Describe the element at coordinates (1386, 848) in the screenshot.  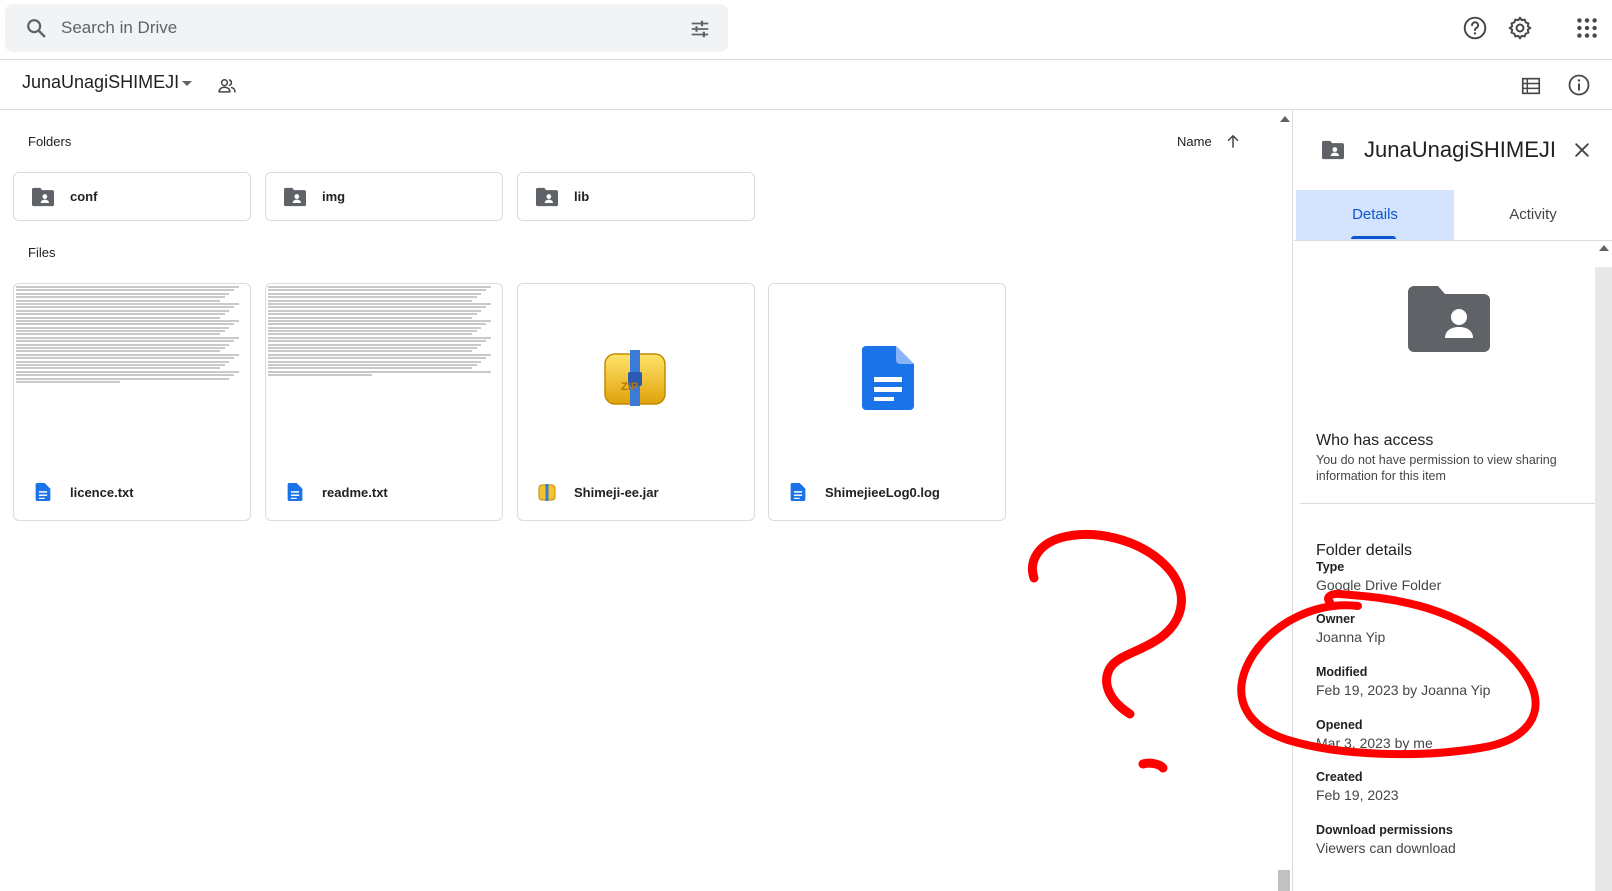
I see `download-permissions-value: Viewers can download` at that location.